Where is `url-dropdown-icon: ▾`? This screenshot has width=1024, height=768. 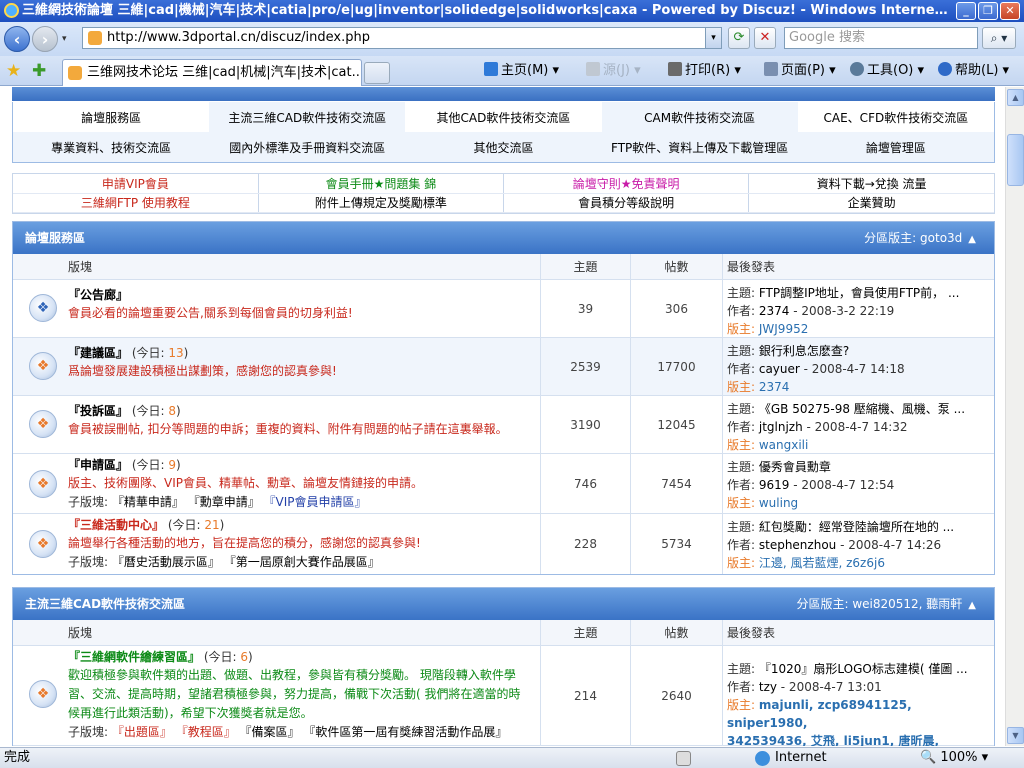 url-dropdown-icon: ▾ is located at coordinates (713, 38).